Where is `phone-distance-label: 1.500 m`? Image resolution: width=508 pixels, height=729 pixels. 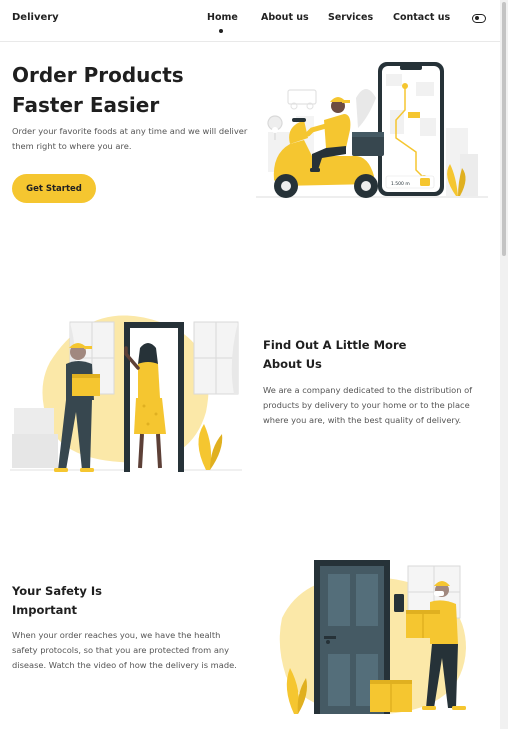
phone-distance-label: 1.500 m is located at coordinates (400, 184).